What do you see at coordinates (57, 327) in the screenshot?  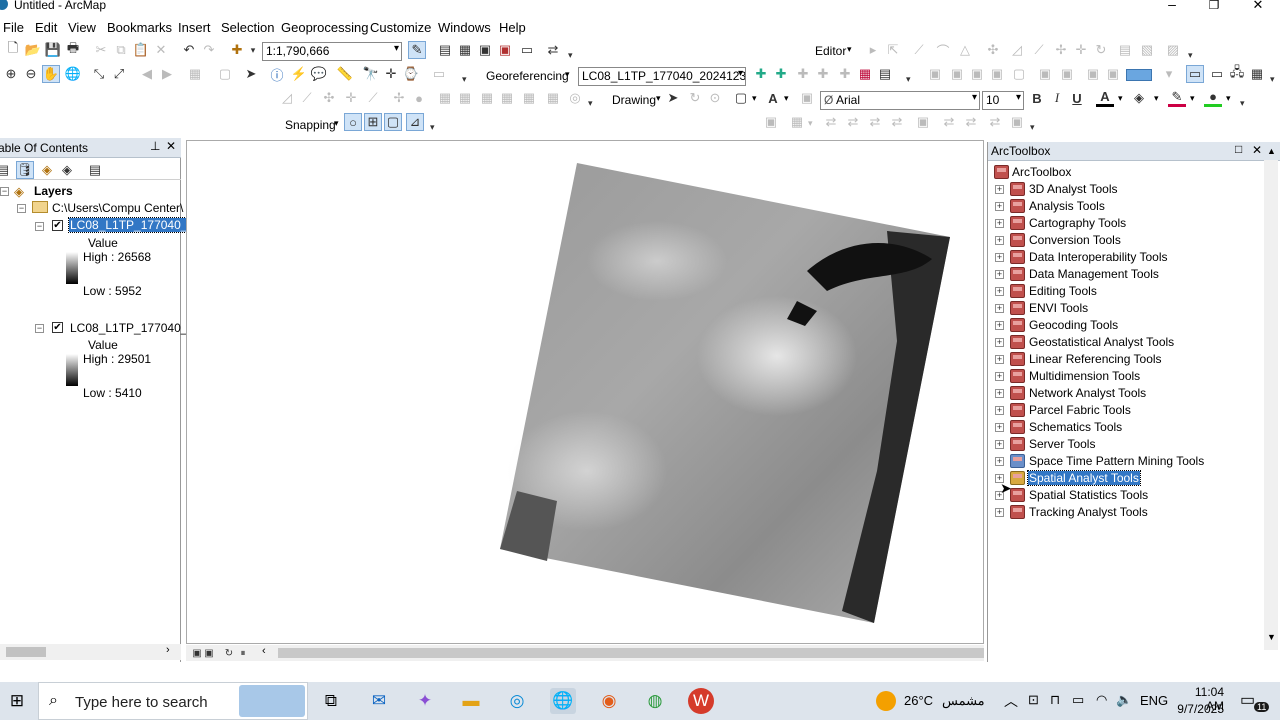 I see `layer2-checkbox: ✔` at bounding box center [57, 327].